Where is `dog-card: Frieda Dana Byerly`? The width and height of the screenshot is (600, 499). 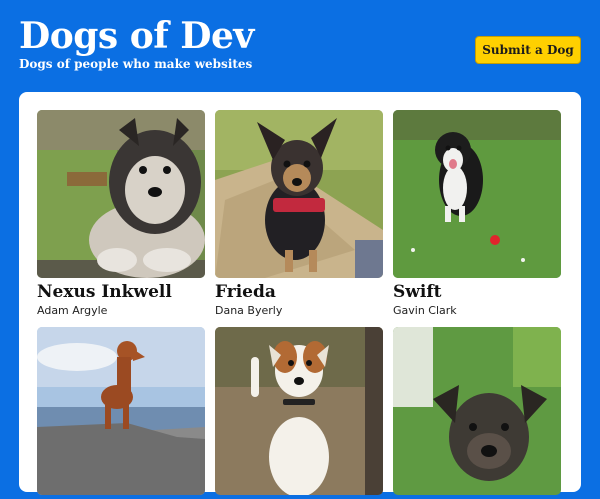 dog-card: Frieda Dana Byerly is located at coordinates (299, 213).